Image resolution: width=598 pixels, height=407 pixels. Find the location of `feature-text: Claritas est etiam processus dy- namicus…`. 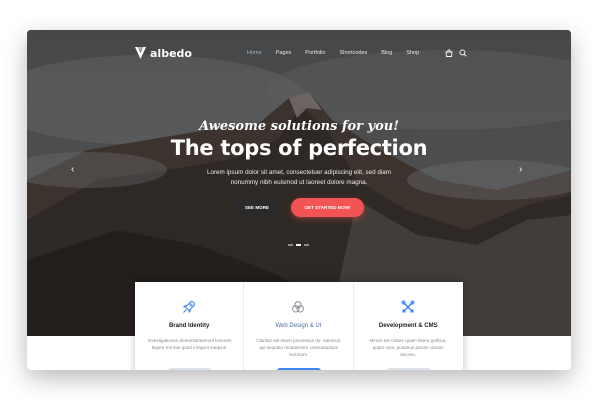

feature-text: Claritas est etiam processus dy- namicus… is located at coordinates (299, 347).